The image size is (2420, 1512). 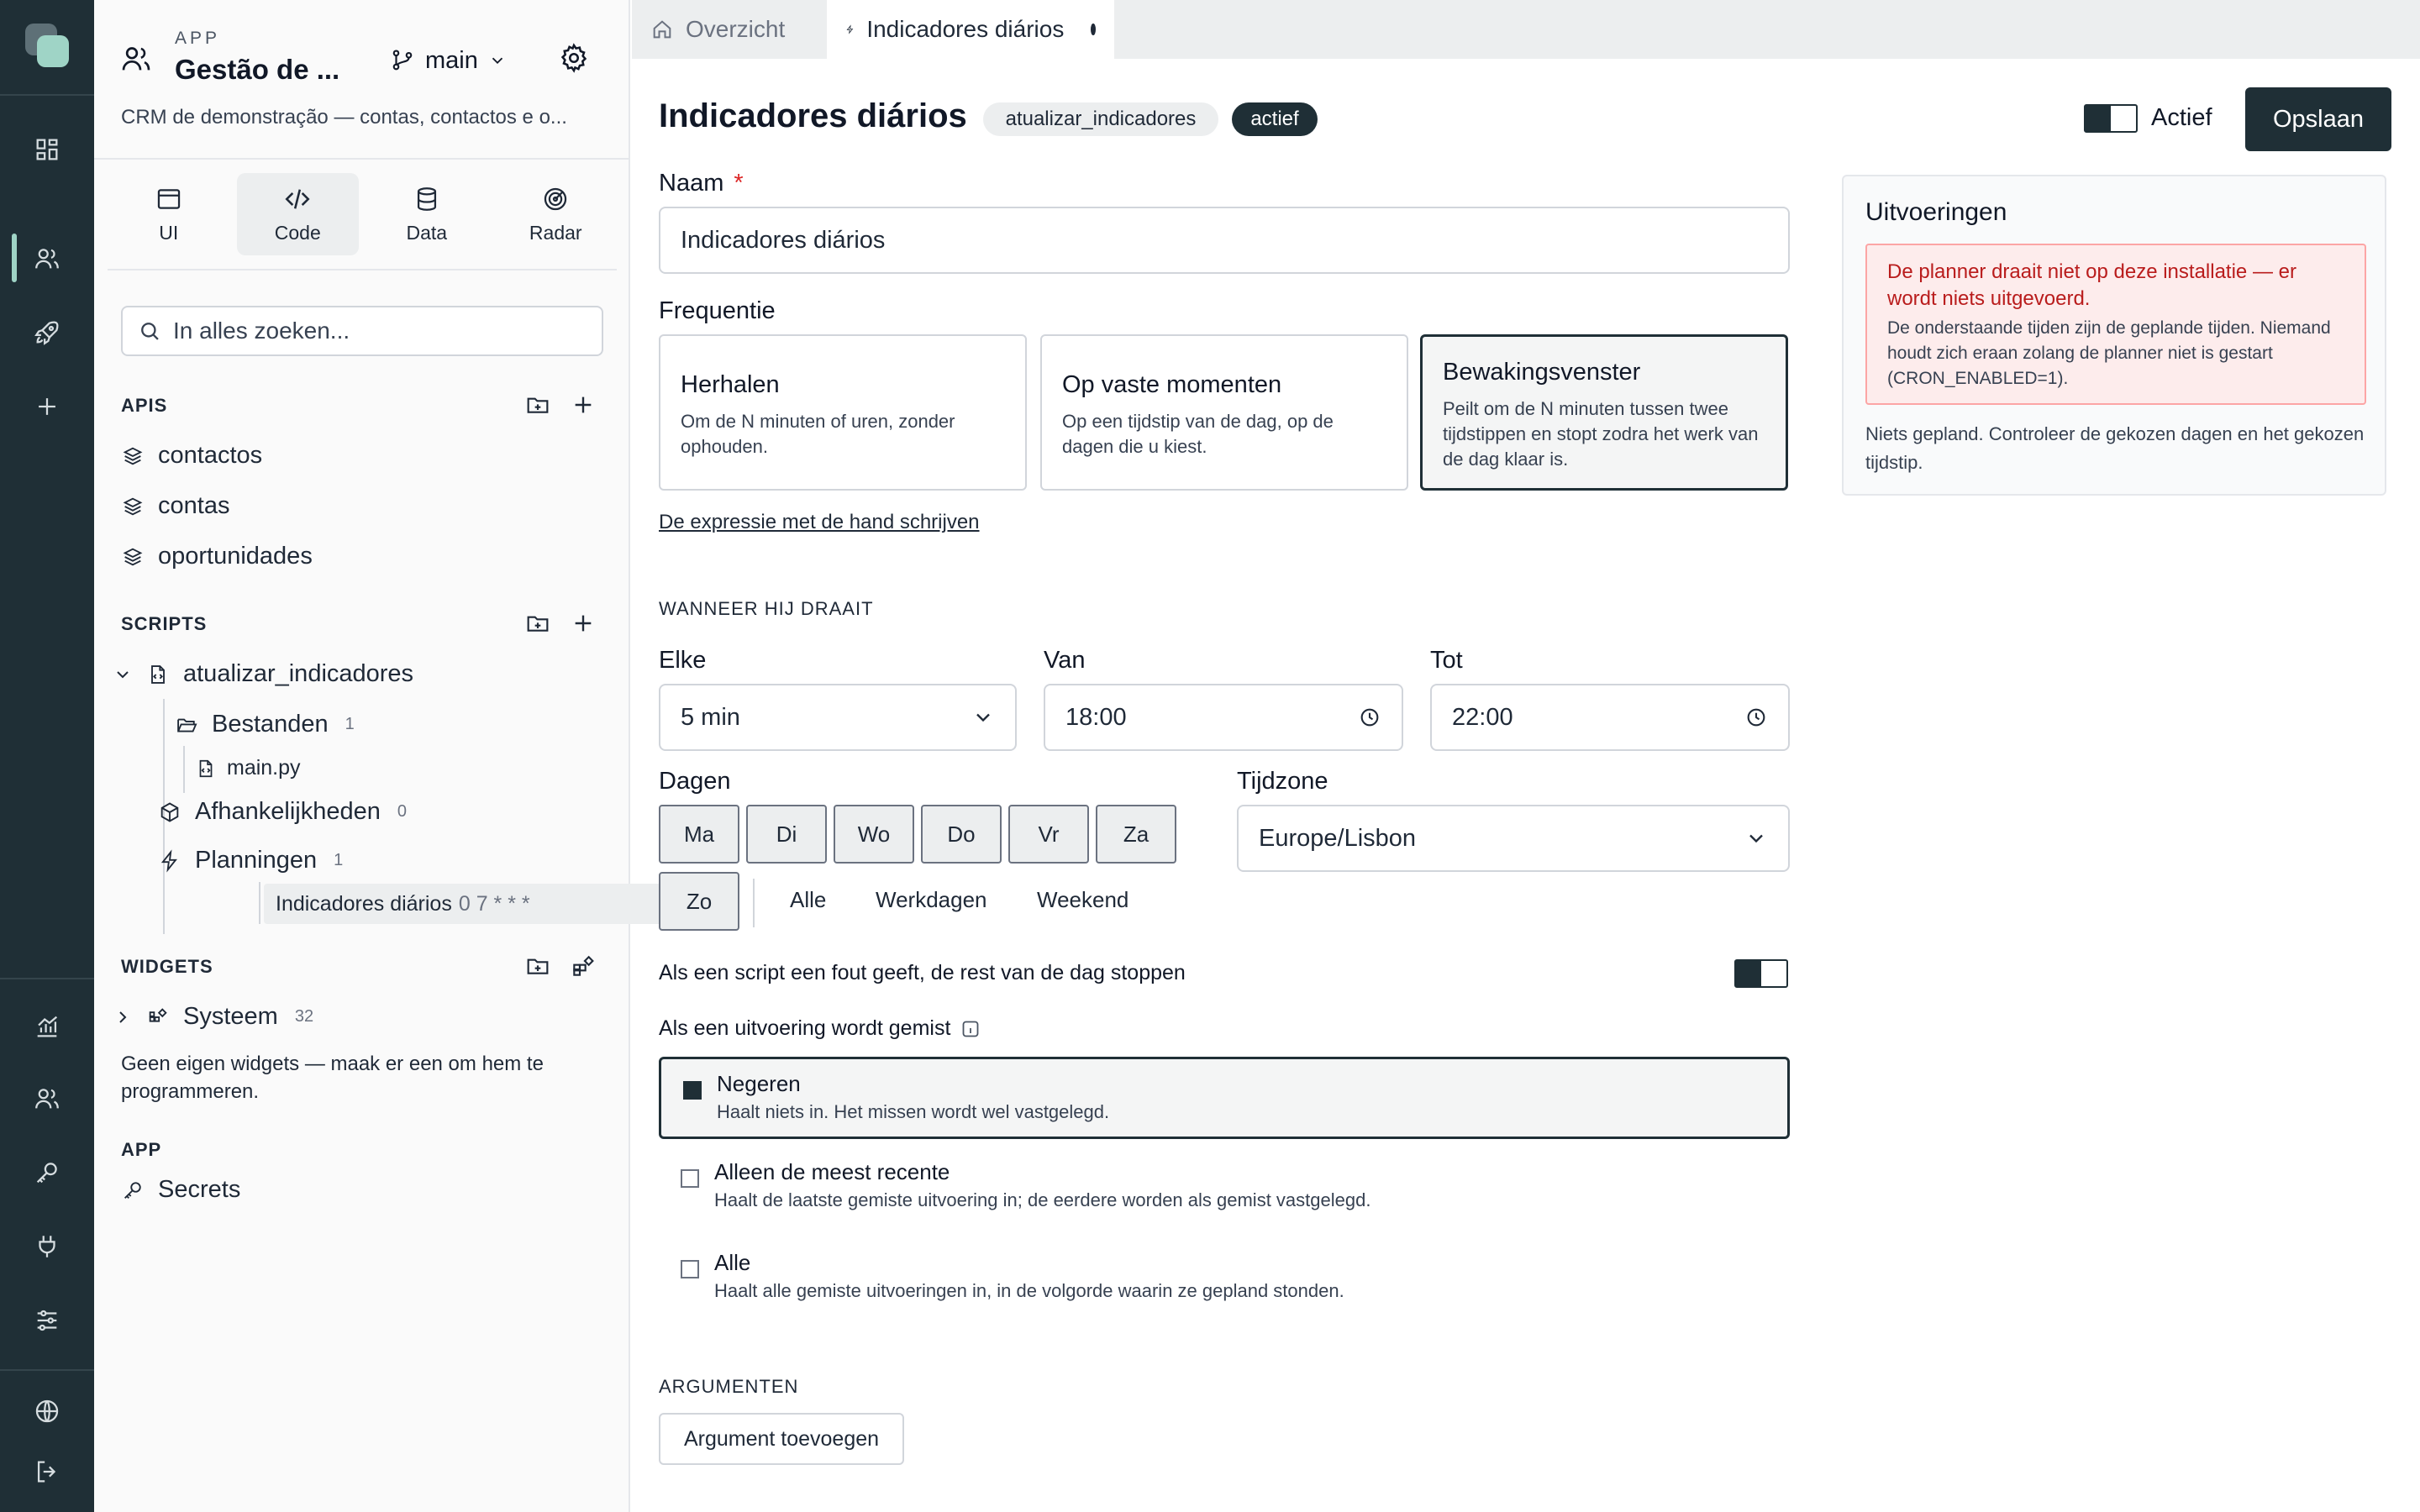 What do you see at coordinates (583, 966) in the screenshot?
I see `add-widget-icon` at bounding box center [583, 966].